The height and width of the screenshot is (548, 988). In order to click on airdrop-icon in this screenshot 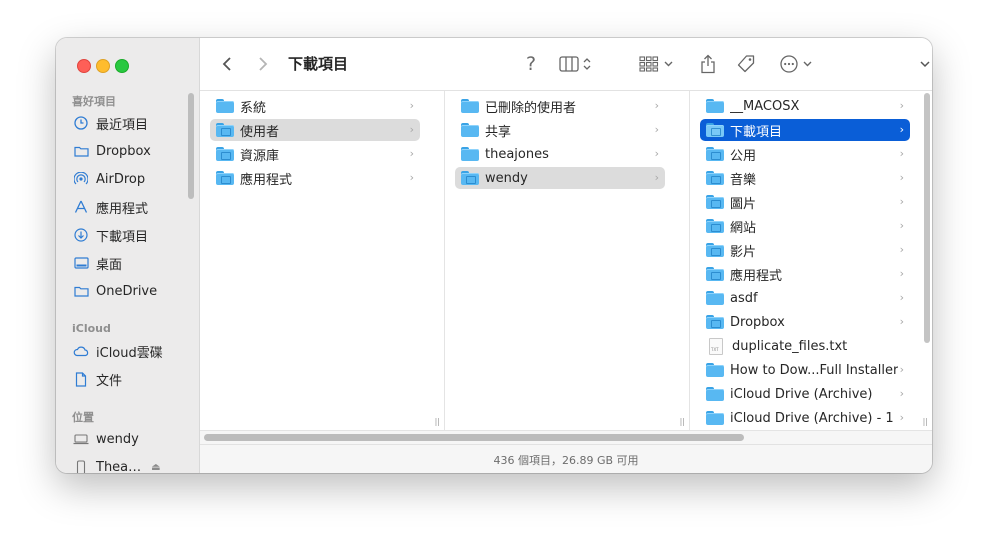, I will do `click(81, 179)`.